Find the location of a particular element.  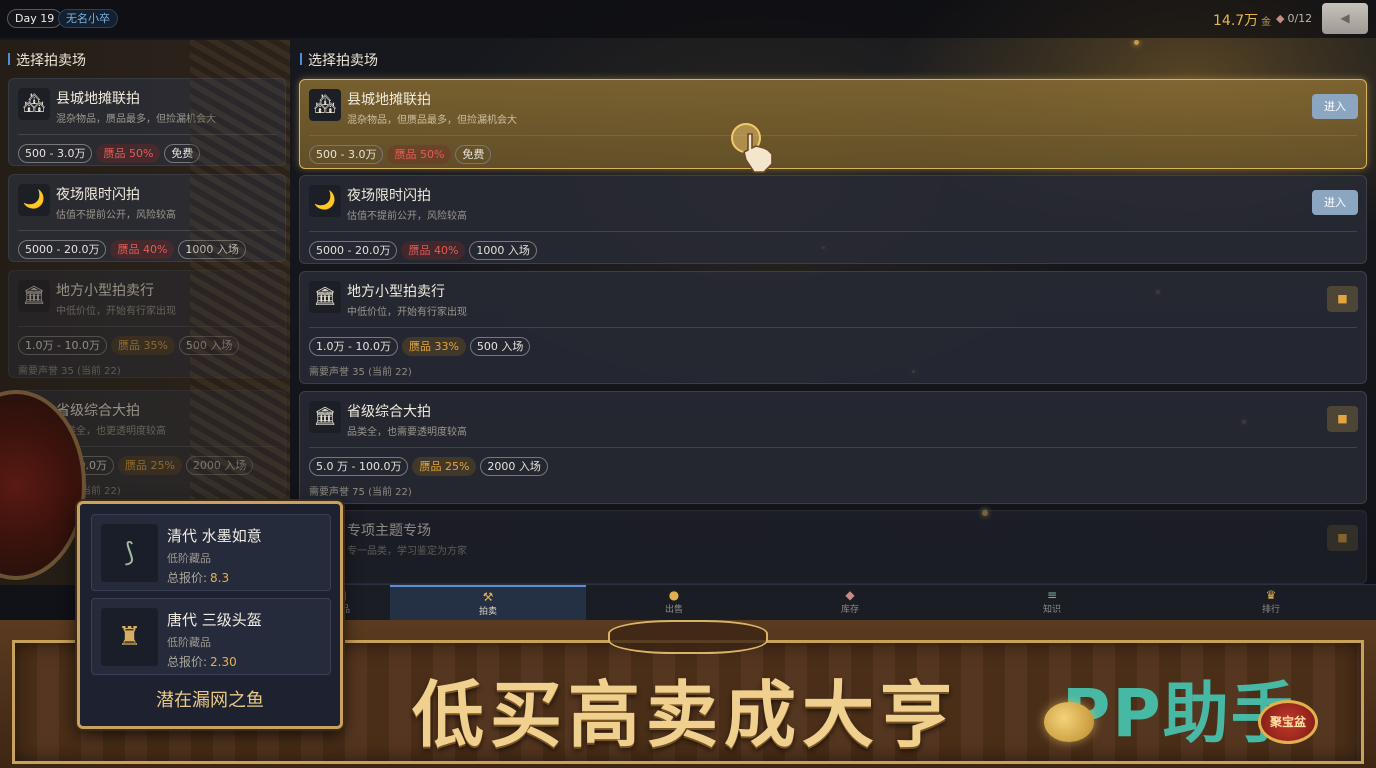

item-card: ⟆ 清代 水墨如意 低阶藏品 总报价: 8.3 is located at coordinates (211, 552).